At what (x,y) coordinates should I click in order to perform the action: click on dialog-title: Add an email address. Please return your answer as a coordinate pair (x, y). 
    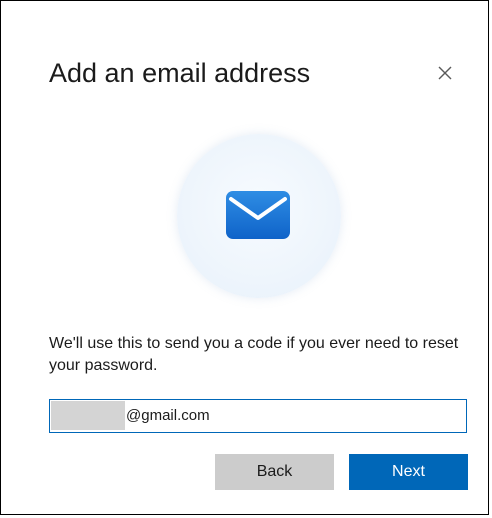
    Looking at the image, I should click on (180, 73).